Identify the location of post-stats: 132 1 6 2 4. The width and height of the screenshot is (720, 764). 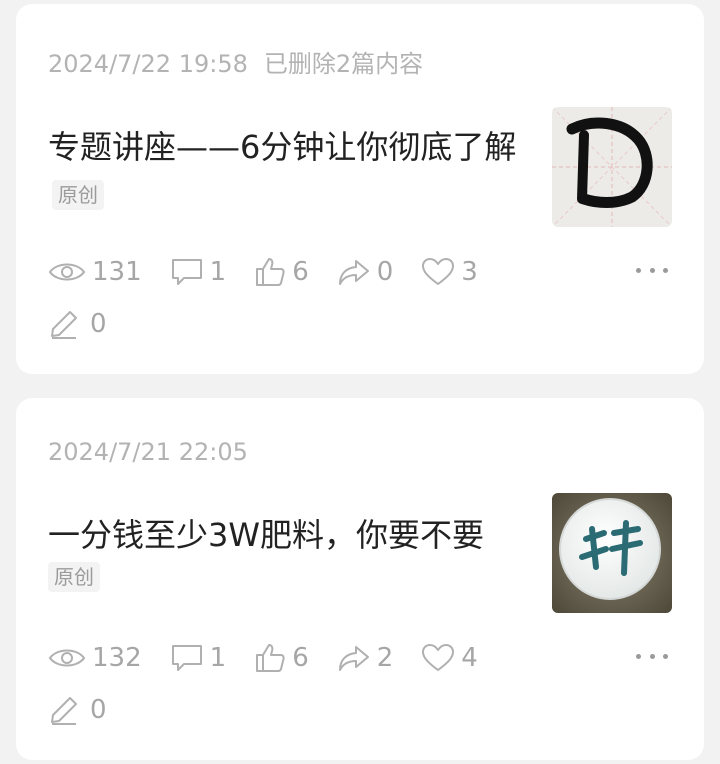
(277, 658).